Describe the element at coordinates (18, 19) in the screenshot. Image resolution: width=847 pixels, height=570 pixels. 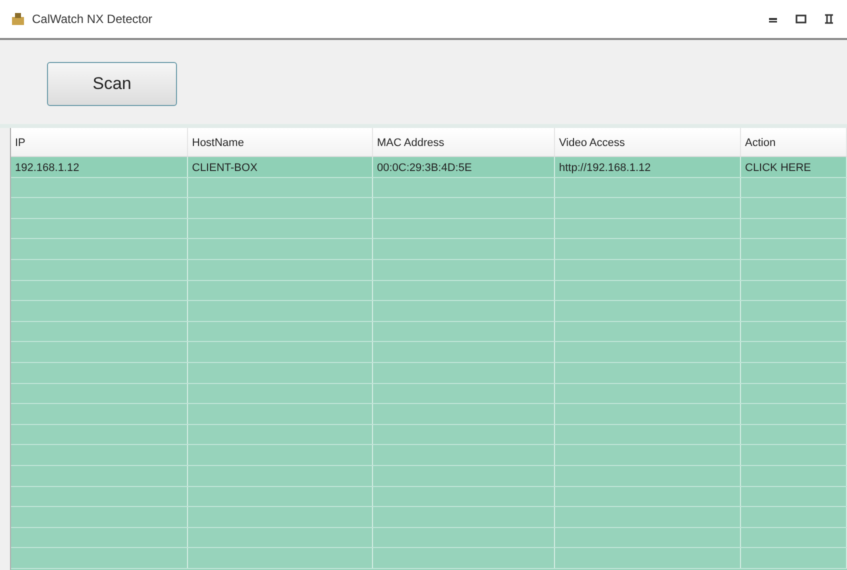
I see `app-icon` at that location.